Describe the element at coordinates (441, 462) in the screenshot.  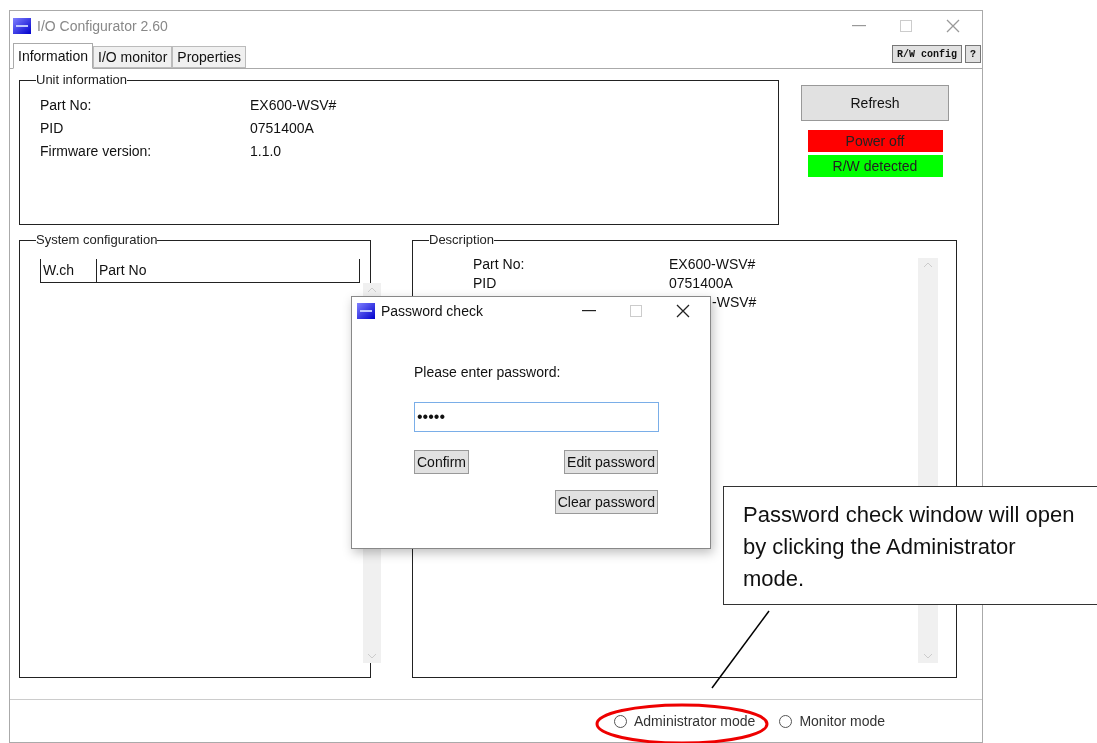
I see `confirm-button: Confirm` at that location.